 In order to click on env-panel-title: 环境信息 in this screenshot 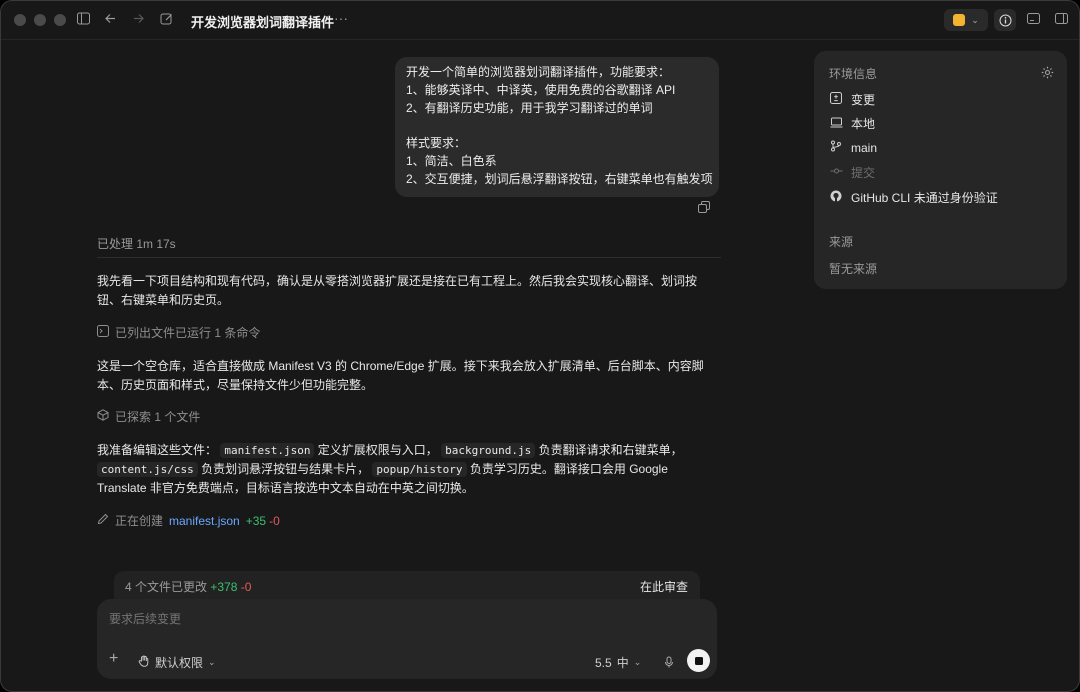, I will do `click(853, 74)`.